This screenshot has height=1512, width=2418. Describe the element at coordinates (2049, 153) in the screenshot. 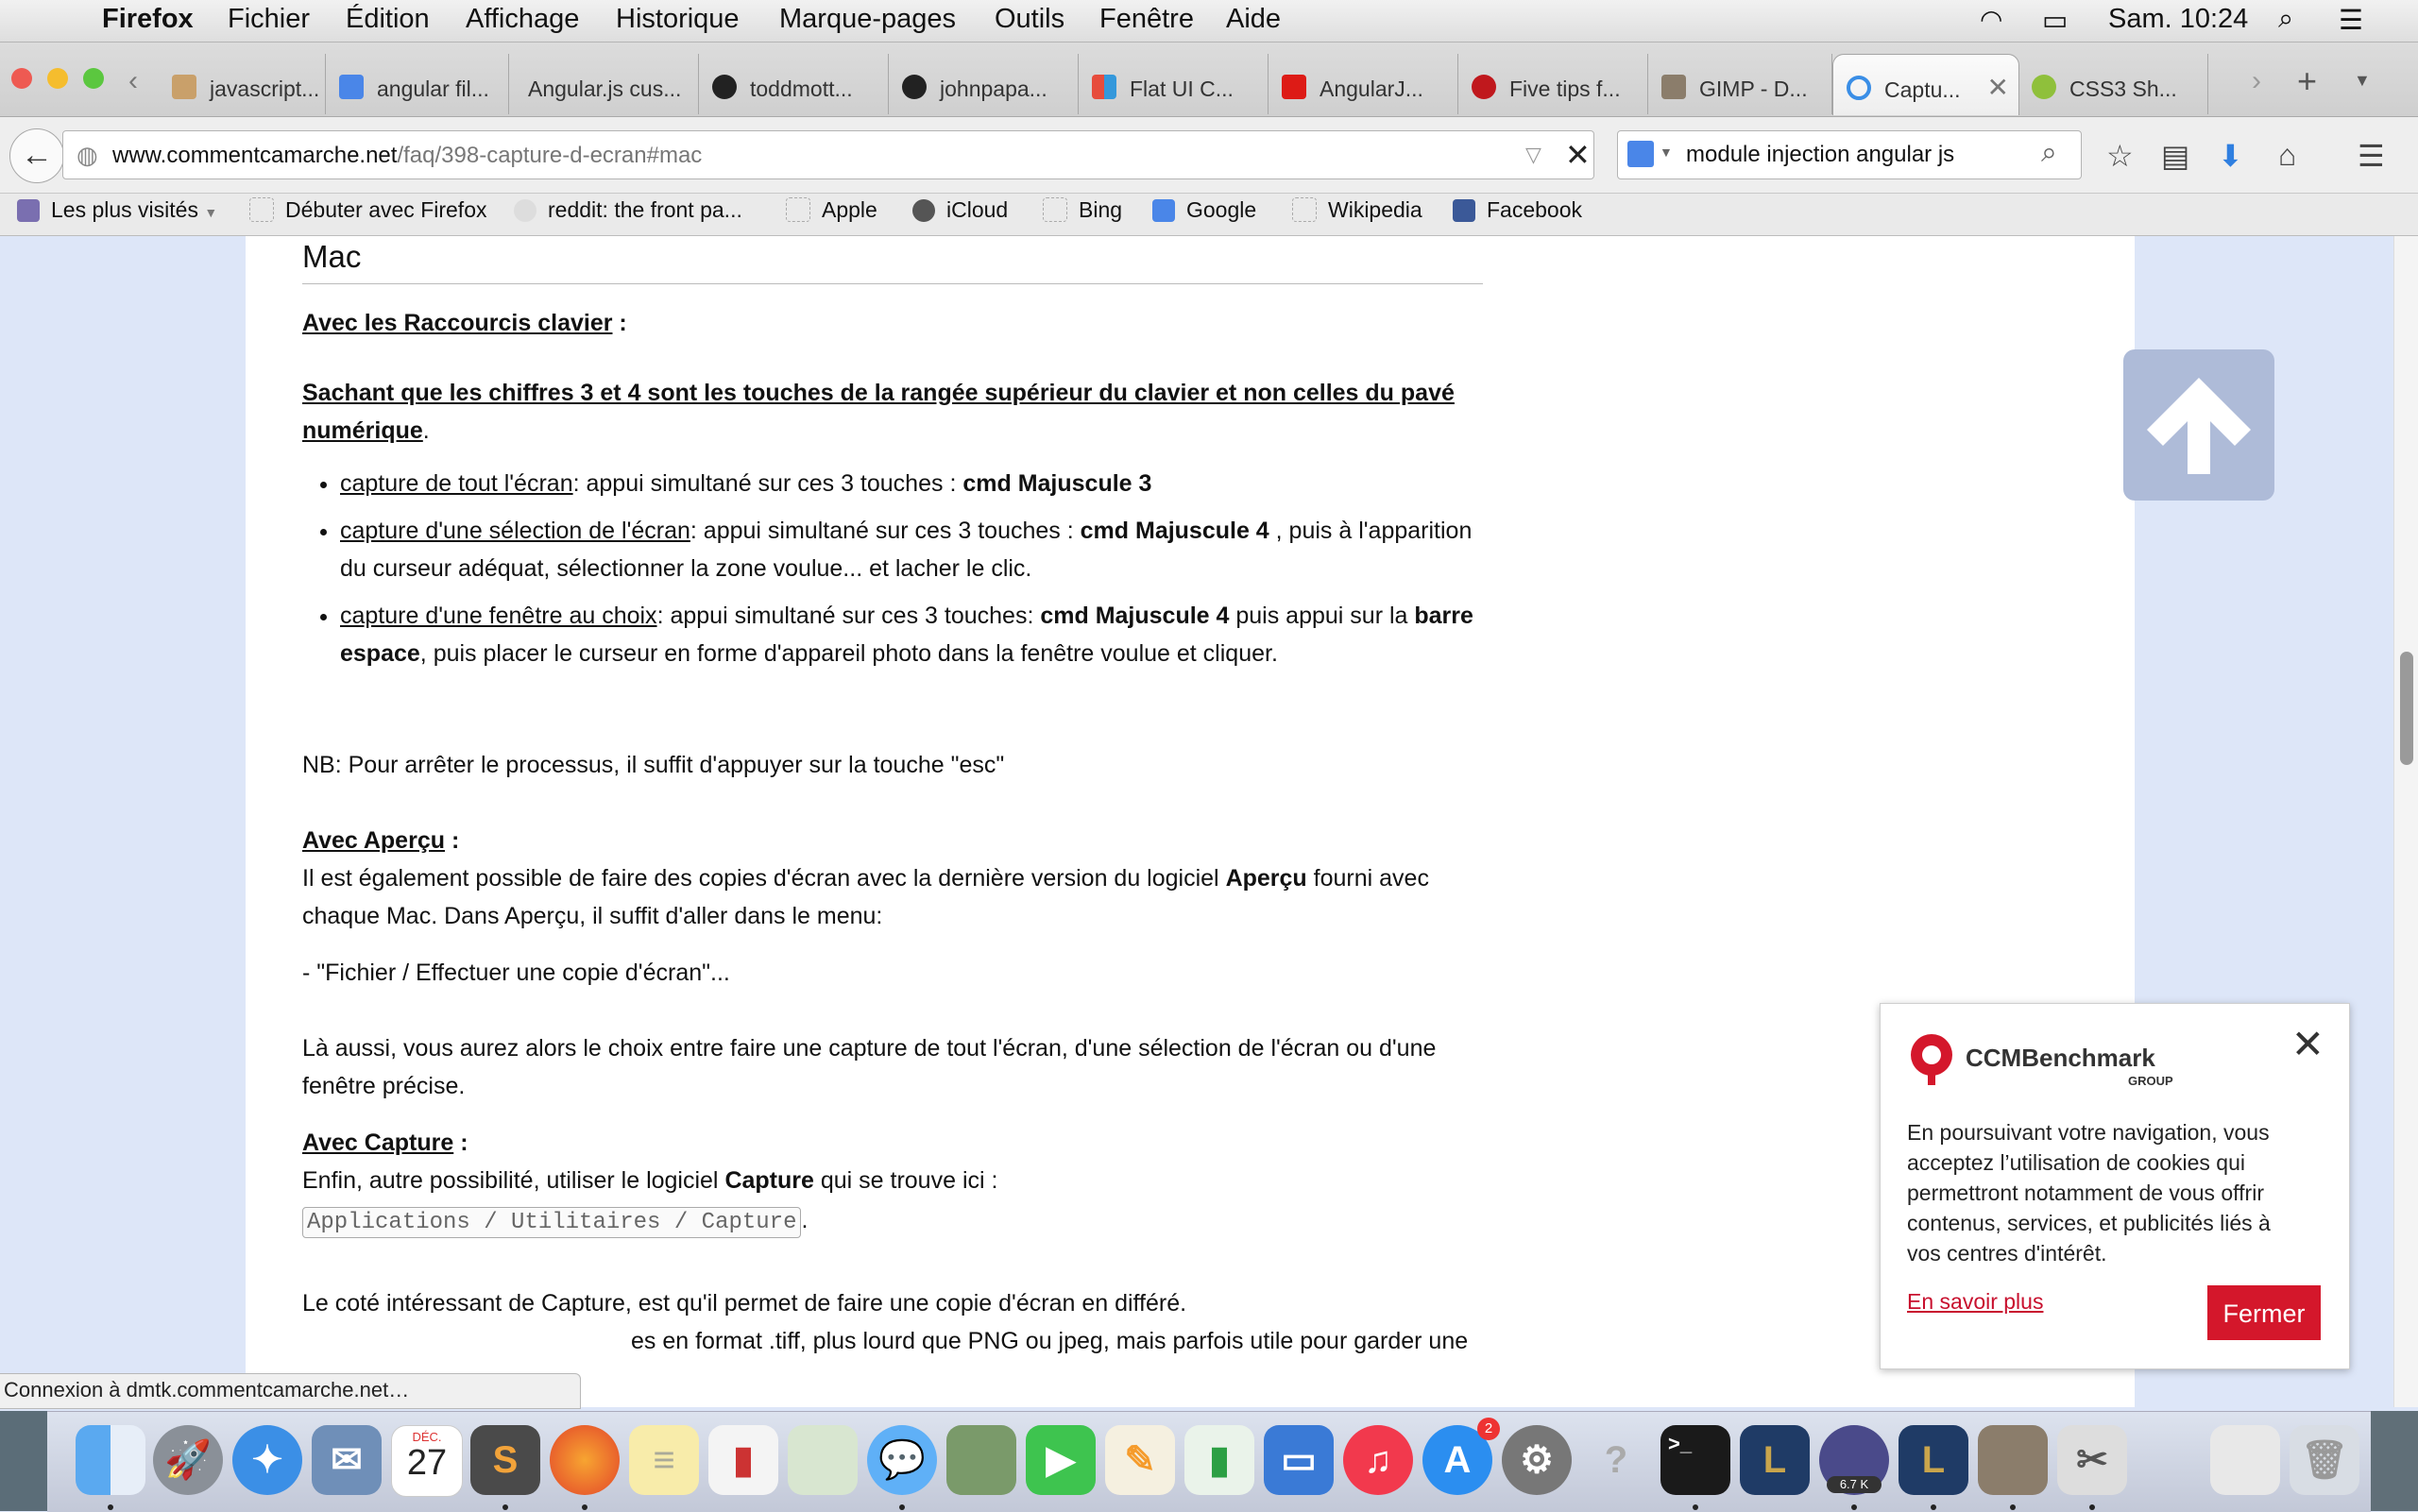

I see `search-icon: ⌕` at that location.